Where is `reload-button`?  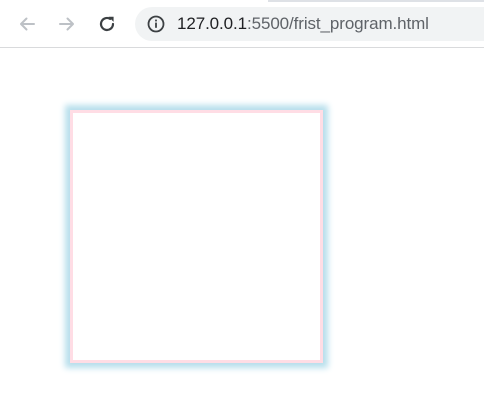
reload-button is located at coordinates (107, 24).